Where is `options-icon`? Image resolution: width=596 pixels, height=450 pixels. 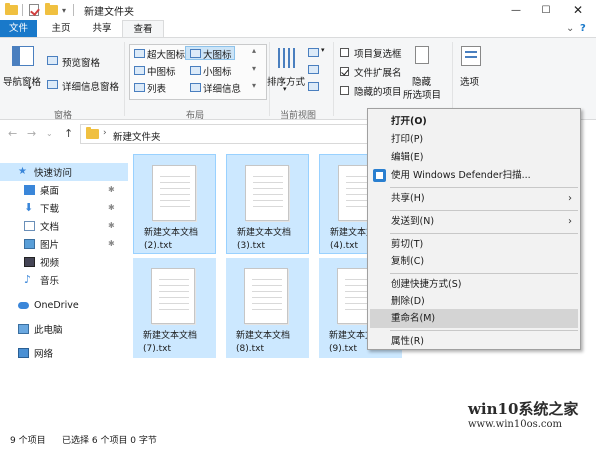
options-icon is located at coordinates (471, 56).